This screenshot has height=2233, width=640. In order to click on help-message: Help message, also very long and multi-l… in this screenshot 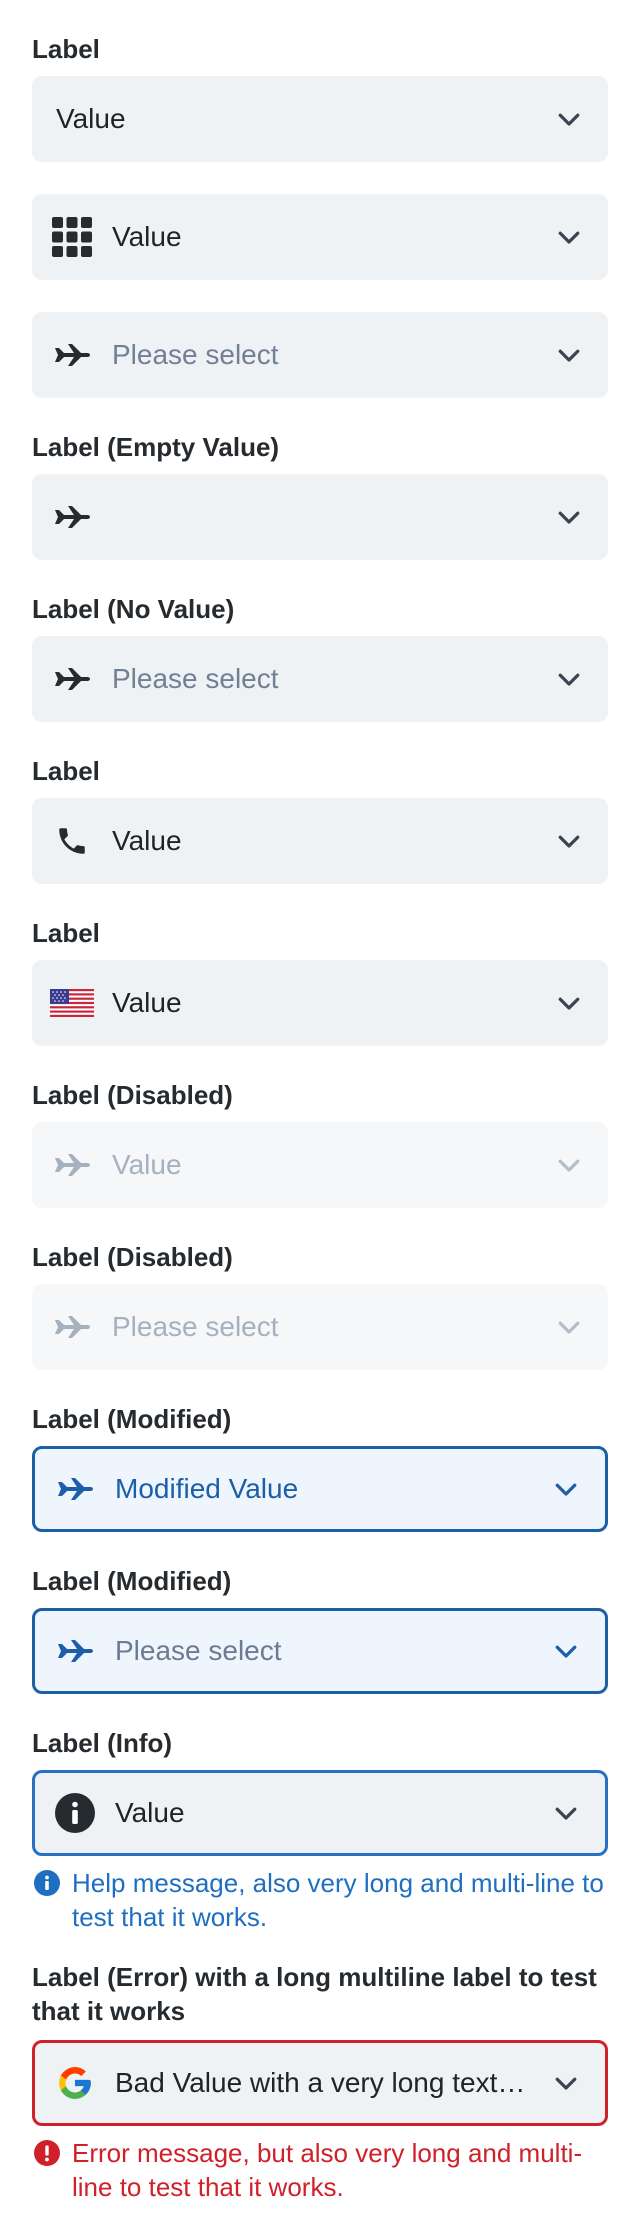, I will do `click(320, 1900)`.